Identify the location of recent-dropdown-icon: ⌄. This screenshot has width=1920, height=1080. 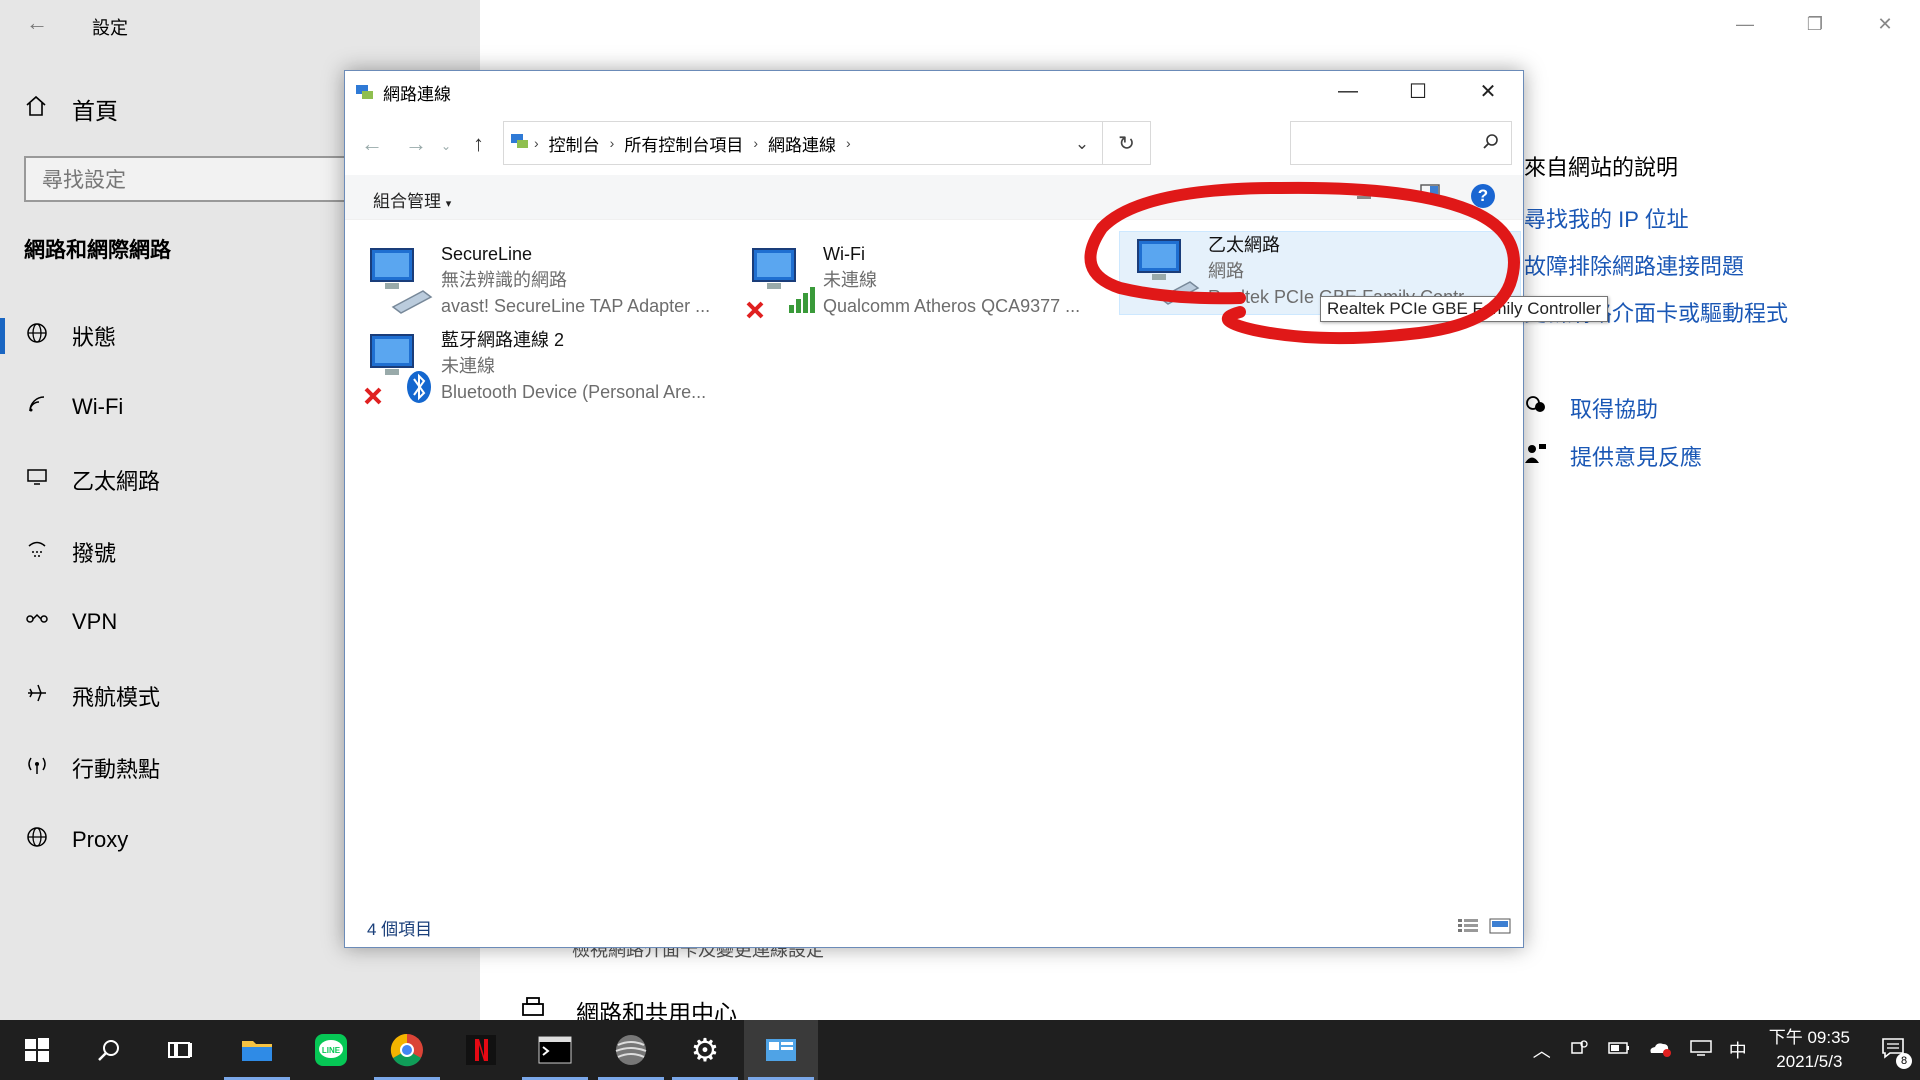
(446, 146).